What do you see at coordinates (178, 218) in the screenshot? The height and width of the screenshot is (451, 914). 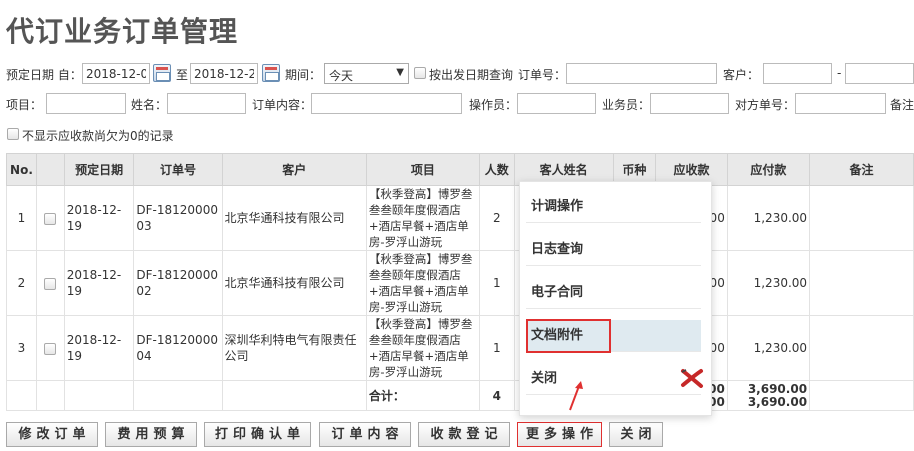 I see `cell-order-no: DF-1812000003` at bounding box center [178, 218].